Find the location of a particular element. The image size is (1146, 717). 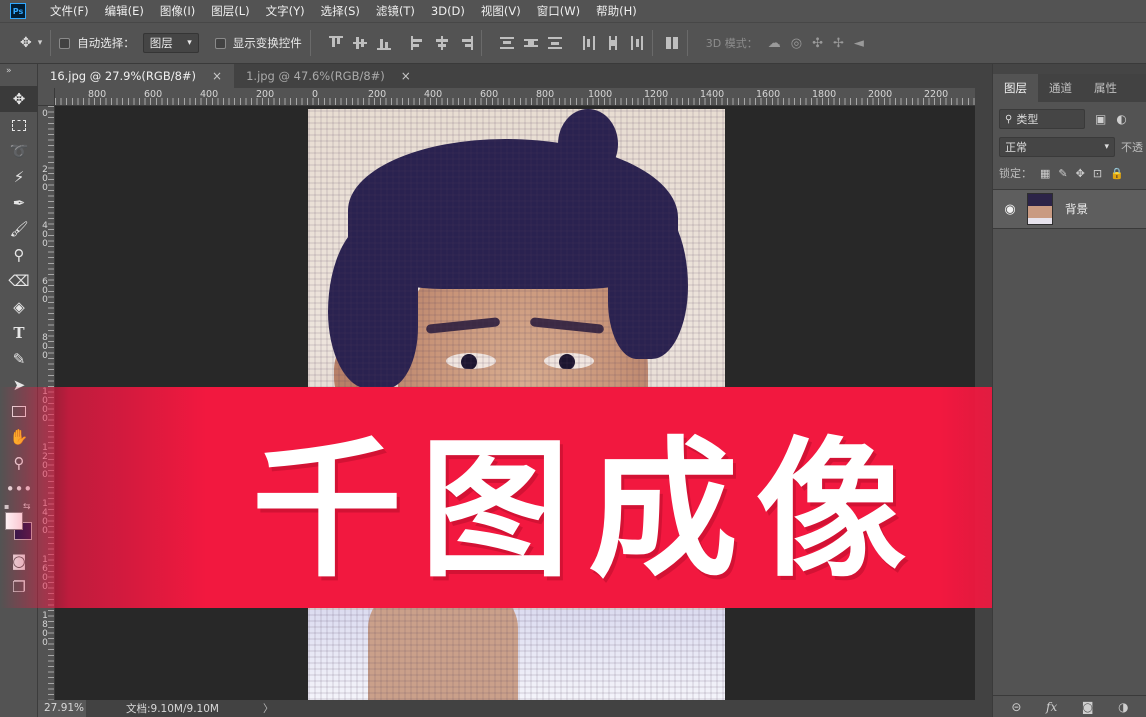

menu-edit: 编辑(E) is located at coordinates (124, 11).